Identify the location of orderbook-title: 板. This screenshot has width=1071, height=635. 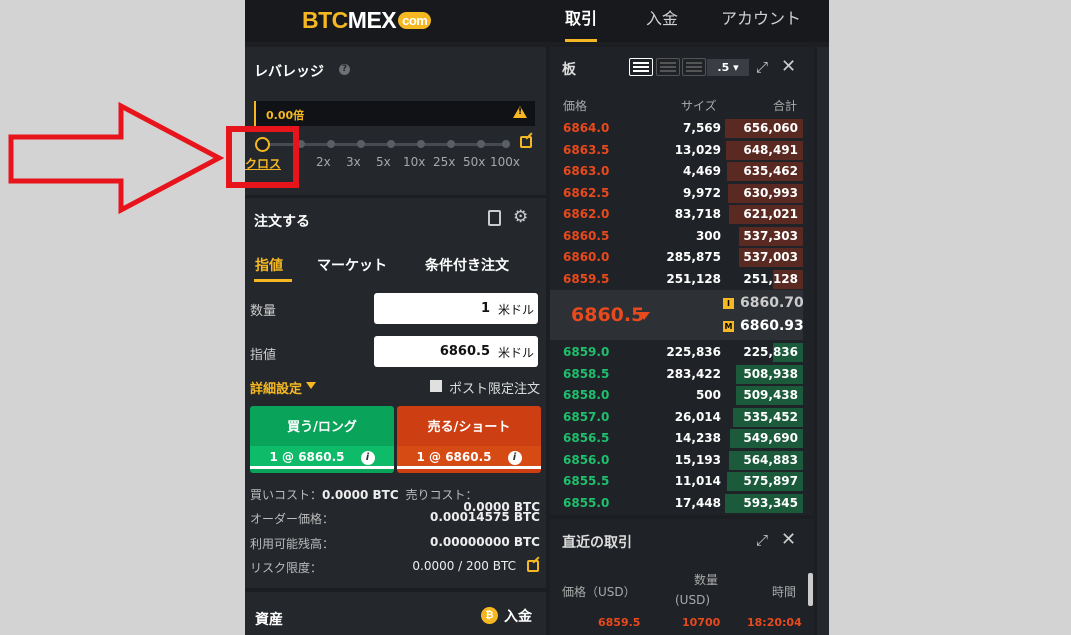
(569, 70).